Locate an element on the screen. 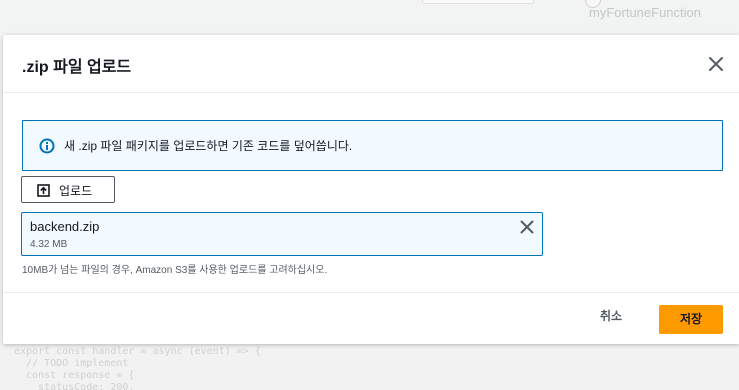 This screenshot has height=390, width=739. file-size: 4.32 MB is located at coordinates (49, 244).